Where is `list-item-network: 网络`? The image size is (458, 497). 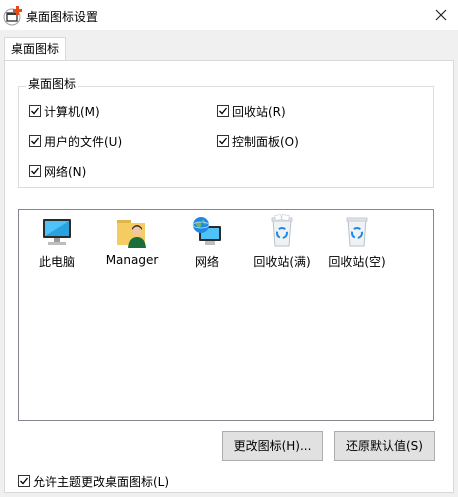
list-item-network: 网络 is located at coordinates (207, 242).